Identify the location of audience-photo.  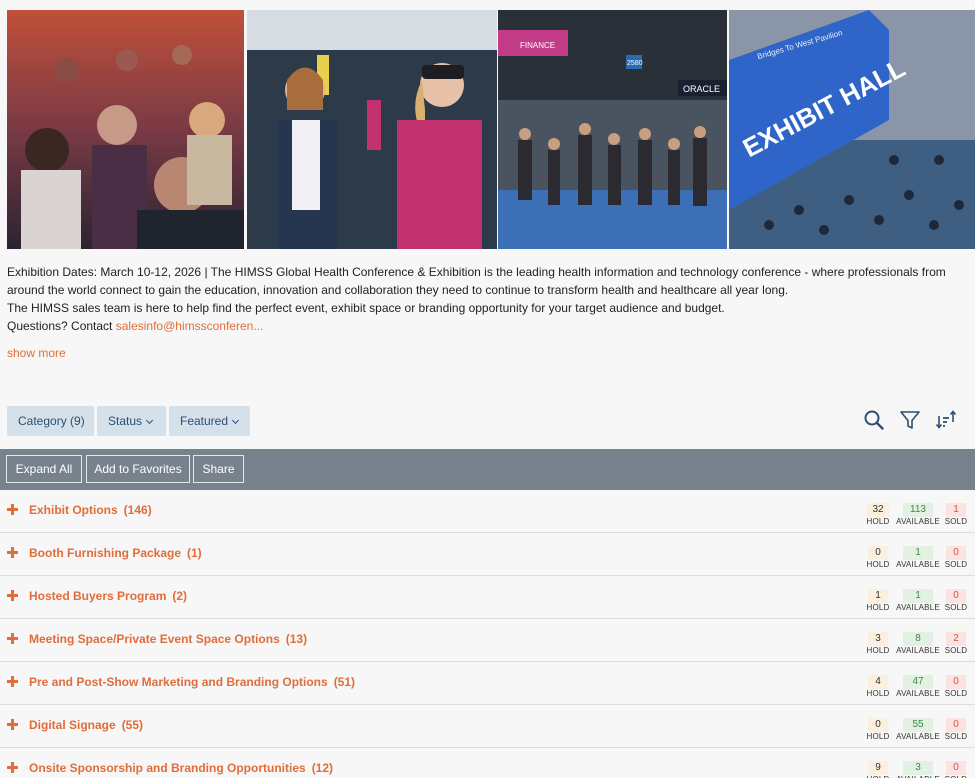
(125, 129).